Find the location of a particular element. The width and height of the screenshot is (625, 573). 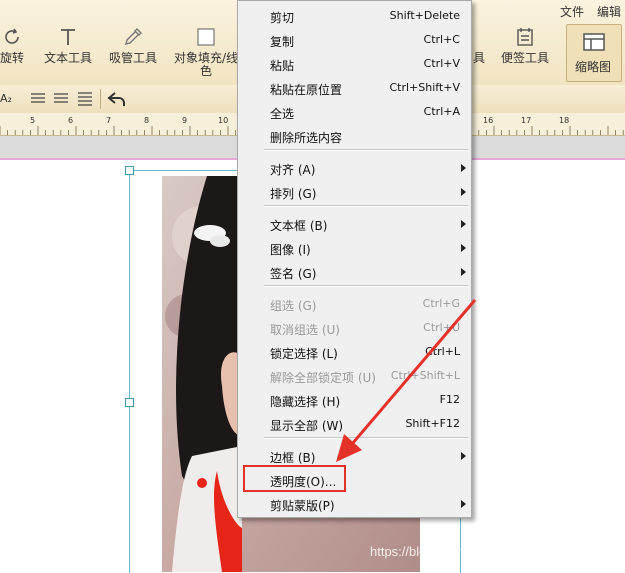

partial-tool-button: 具 is located at coordinates (479, 52).